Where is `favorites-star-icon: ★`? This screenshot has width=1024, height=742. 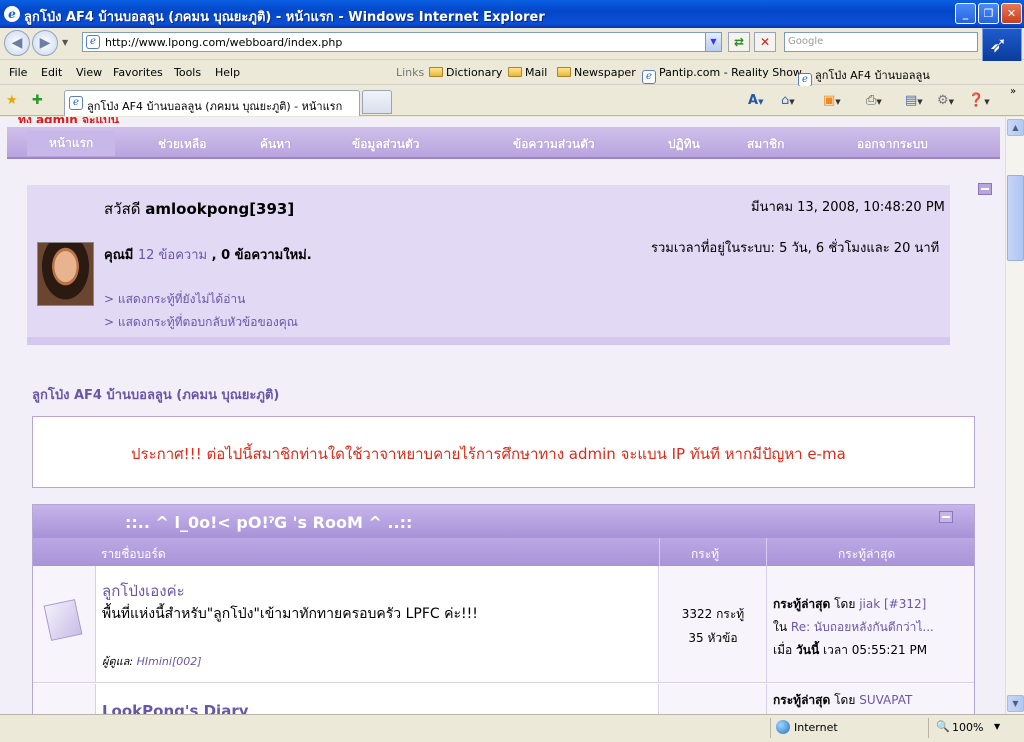 favorites-star-icon: ★ is located at coordinates (12, 100).